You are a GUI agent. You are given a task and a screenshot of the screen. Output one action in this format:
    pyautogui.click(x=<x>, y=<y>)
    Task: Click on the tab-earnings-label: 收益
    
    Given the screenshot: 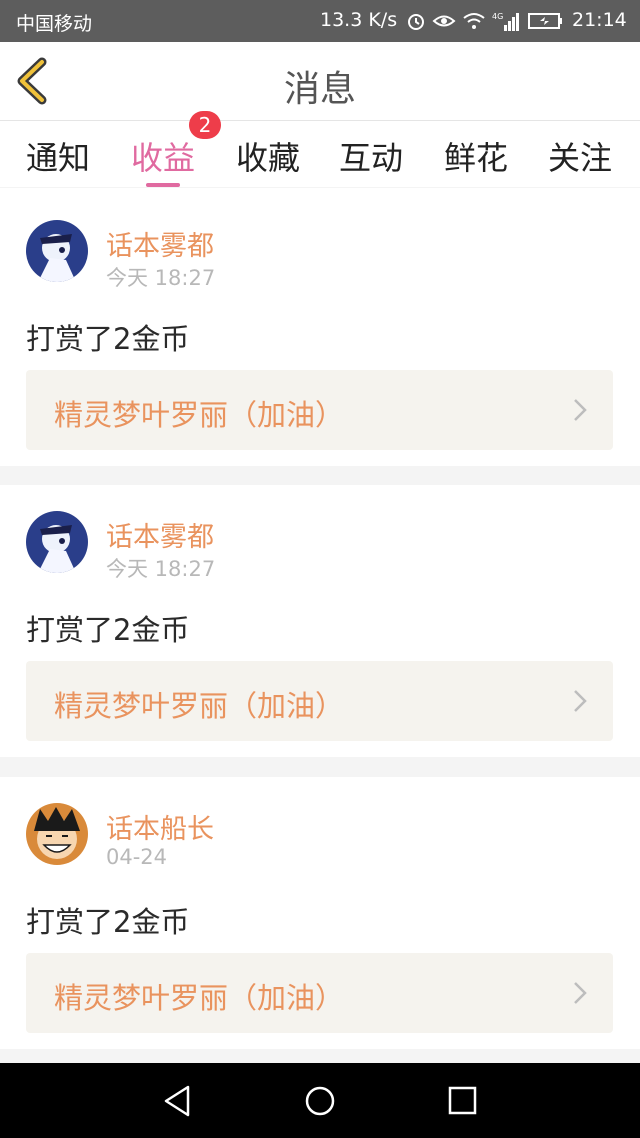 What is the action you would take?
    pyautogui.click(x=162, y=158)
    